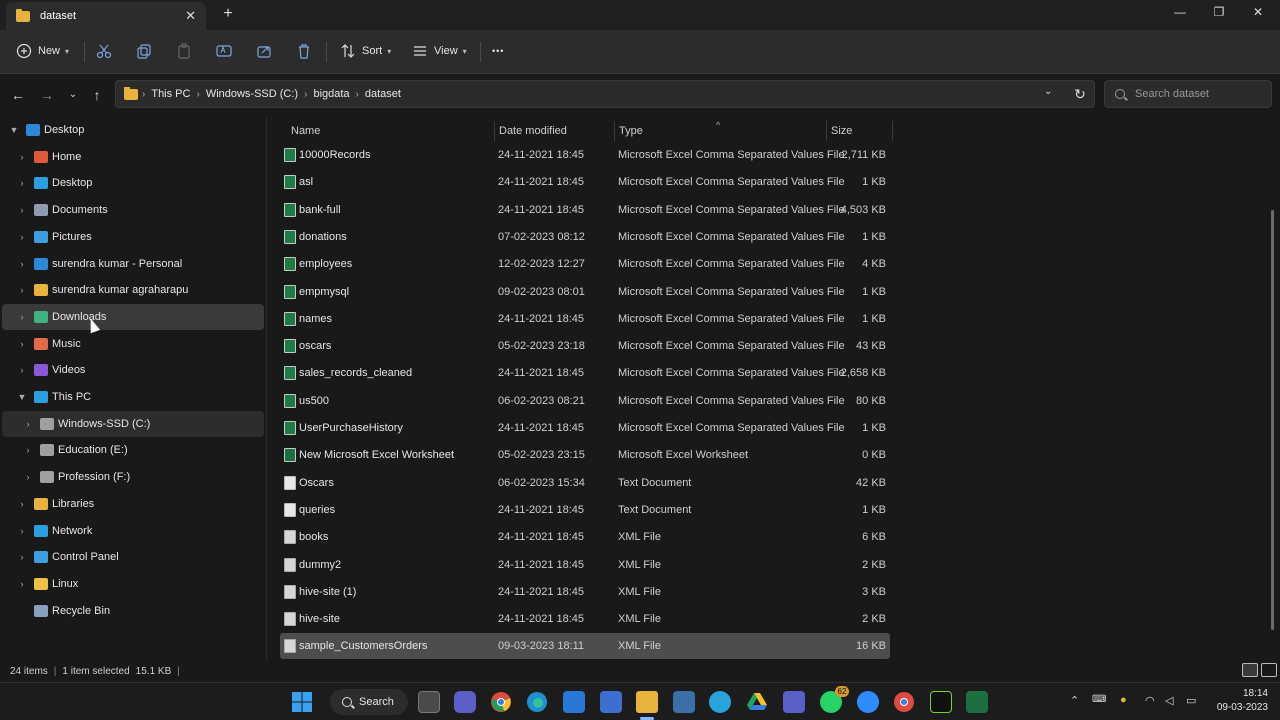  I want to click on sidebar-item-videos: › Videos, so click(133, 370).